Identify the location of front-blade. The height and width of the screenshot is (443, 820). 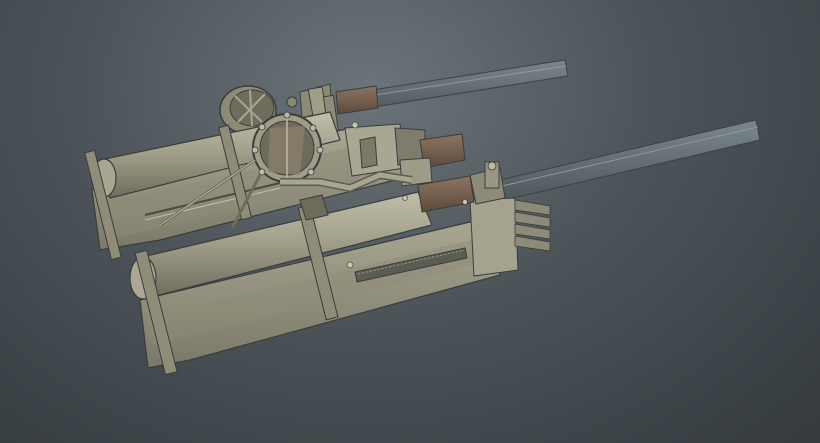
(630, 160).